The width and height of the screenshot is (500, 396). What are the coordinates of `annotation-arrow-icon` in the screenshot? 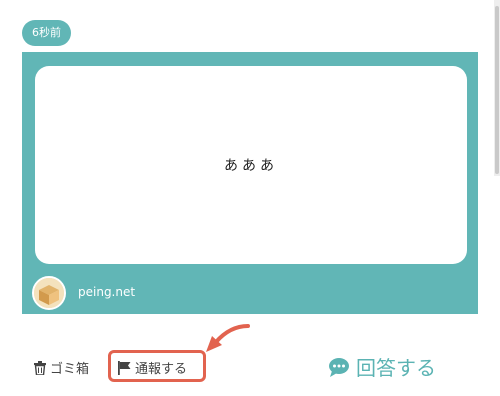 It's located at (228, 338).